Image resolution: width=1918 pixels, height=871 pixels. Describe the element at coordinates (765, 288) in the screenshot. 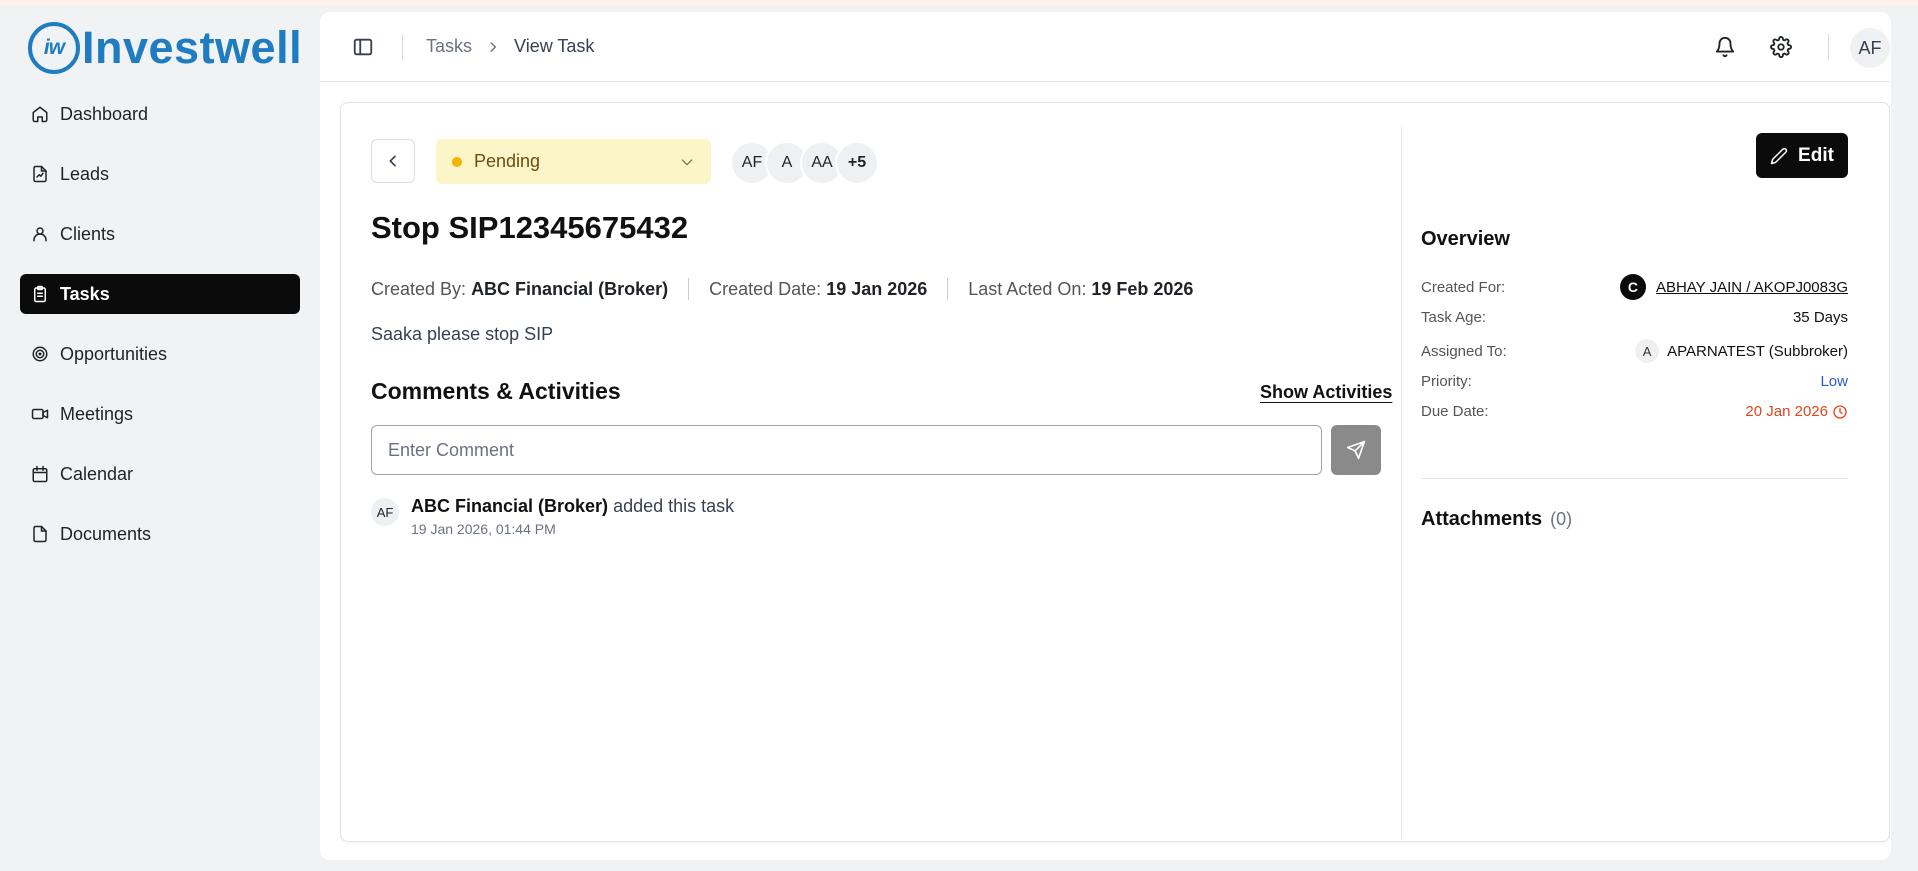

I see `created-date-label: Created Date:` at that location.